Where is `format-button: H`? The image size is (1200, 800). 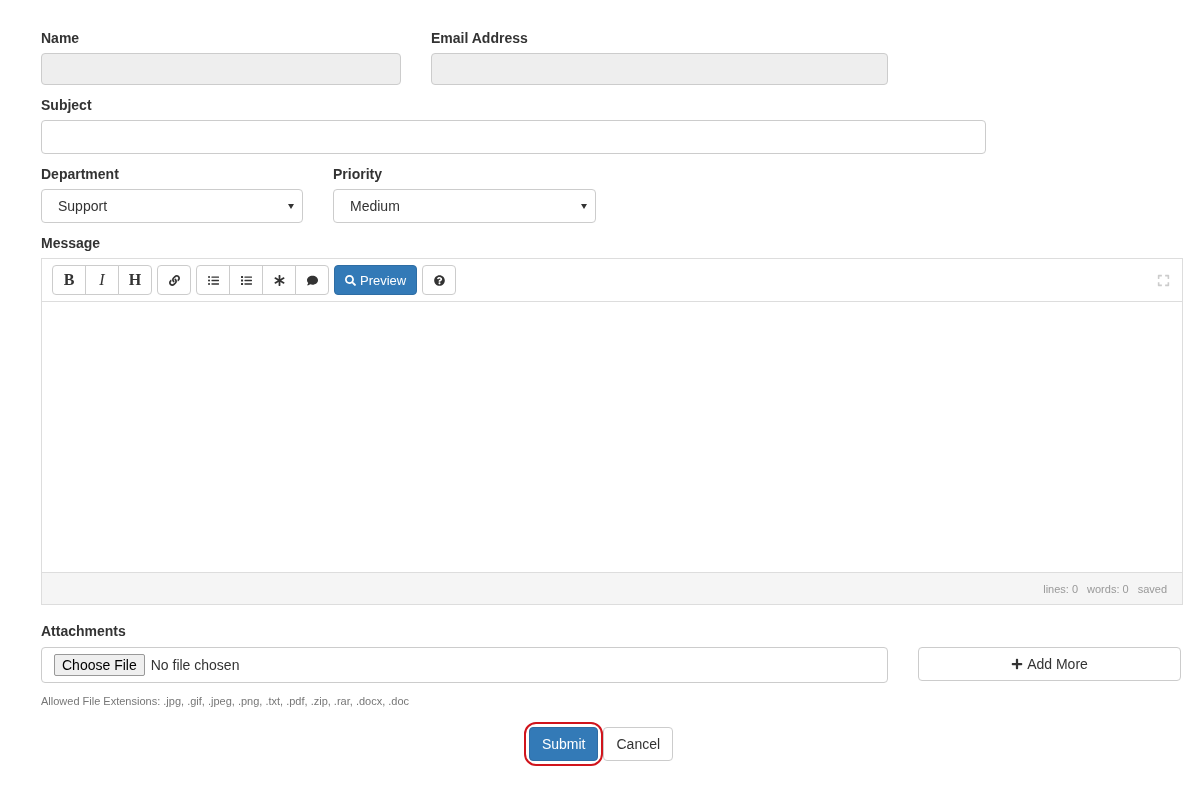 format-button: H is located at coordinates (135, 280).